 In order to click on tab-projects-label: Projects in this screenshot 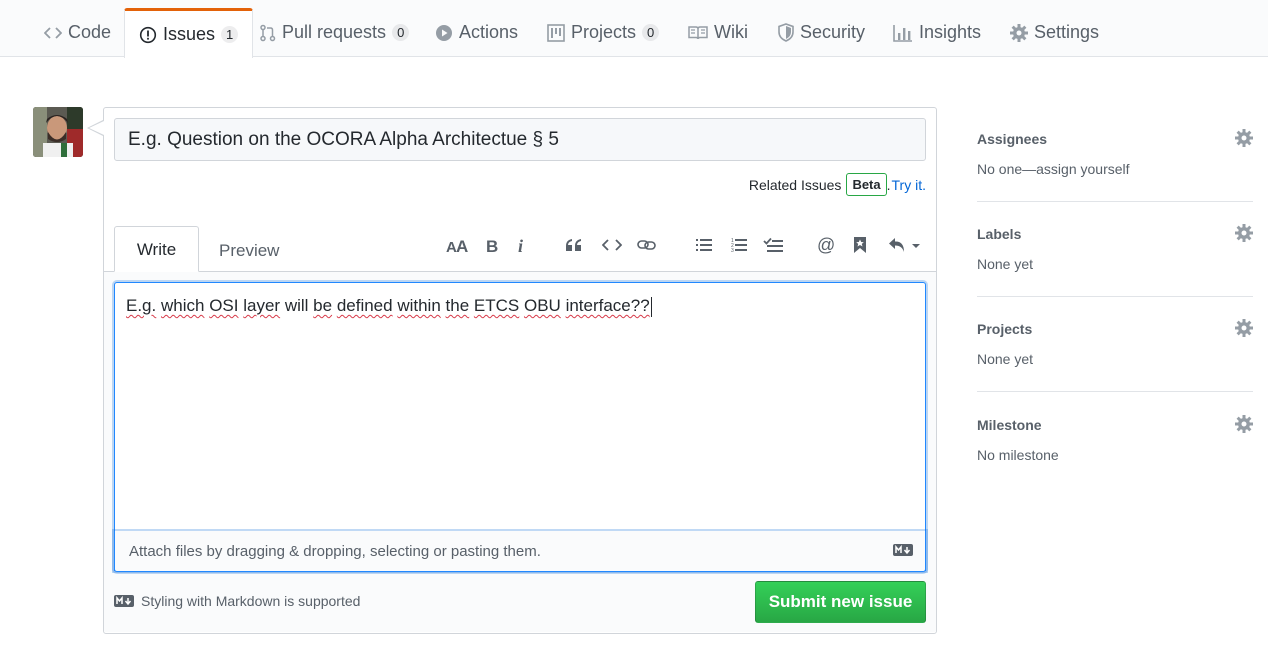, I will do `click(604, 32)`.